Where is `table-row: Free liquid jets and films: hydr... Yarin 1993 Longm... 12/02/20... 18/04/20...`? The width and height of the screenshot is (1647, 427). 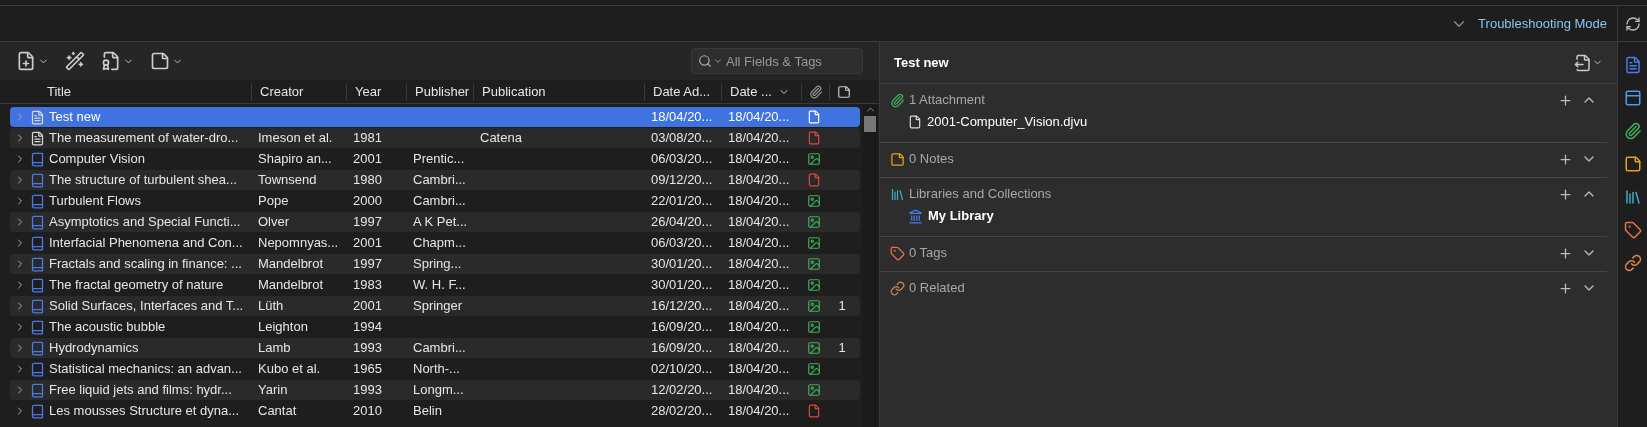
table-row: Free liquid jets and films: hydr... Yarin 1993 Longm... 12/02/20... 18/04/20... is located at coordinates (435, 390).